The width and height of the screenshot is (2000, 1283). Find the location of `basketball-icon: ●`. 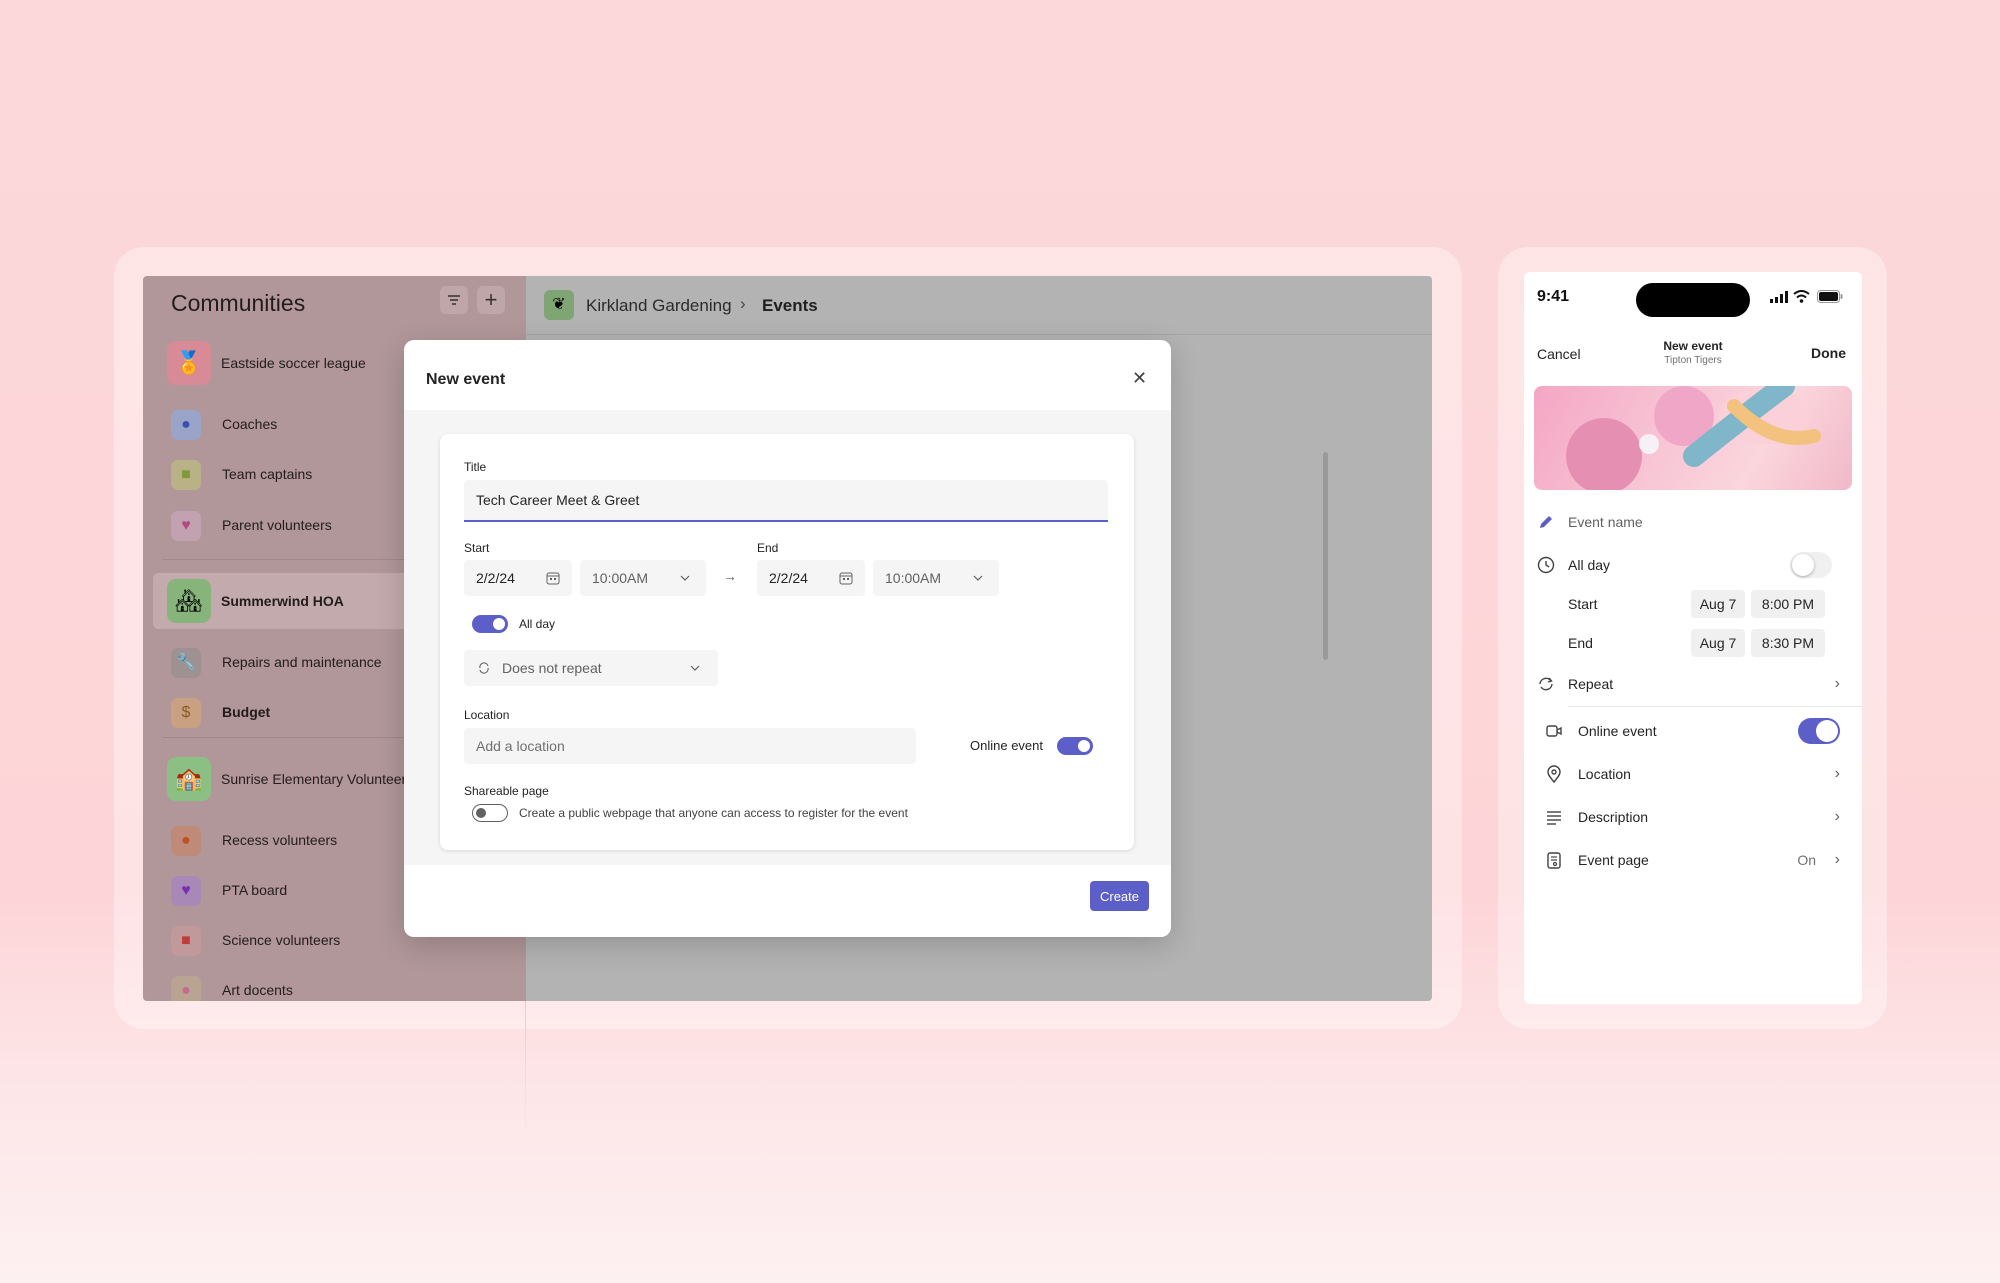

basketball-icon: ● is located at coordinates (186, 841).